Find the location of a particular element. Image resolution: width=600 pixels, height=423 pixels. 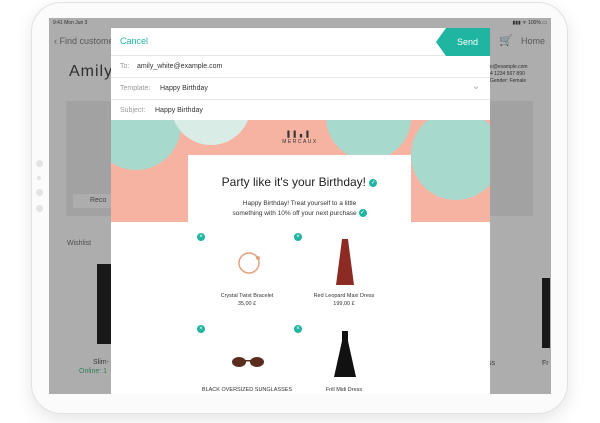

brand-name: MERCAUX is located at coordinates (300, 142).